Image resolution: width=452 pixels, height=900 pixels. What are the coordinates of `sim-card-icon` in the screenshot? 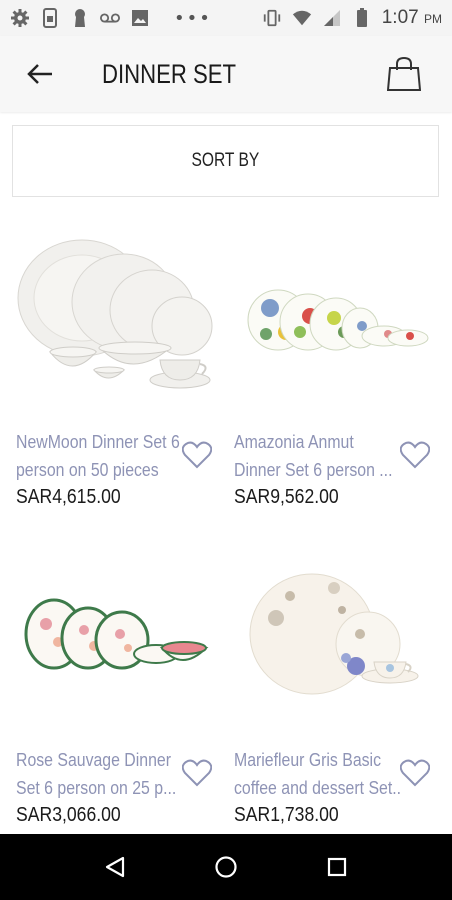 It's located at (50, 18).